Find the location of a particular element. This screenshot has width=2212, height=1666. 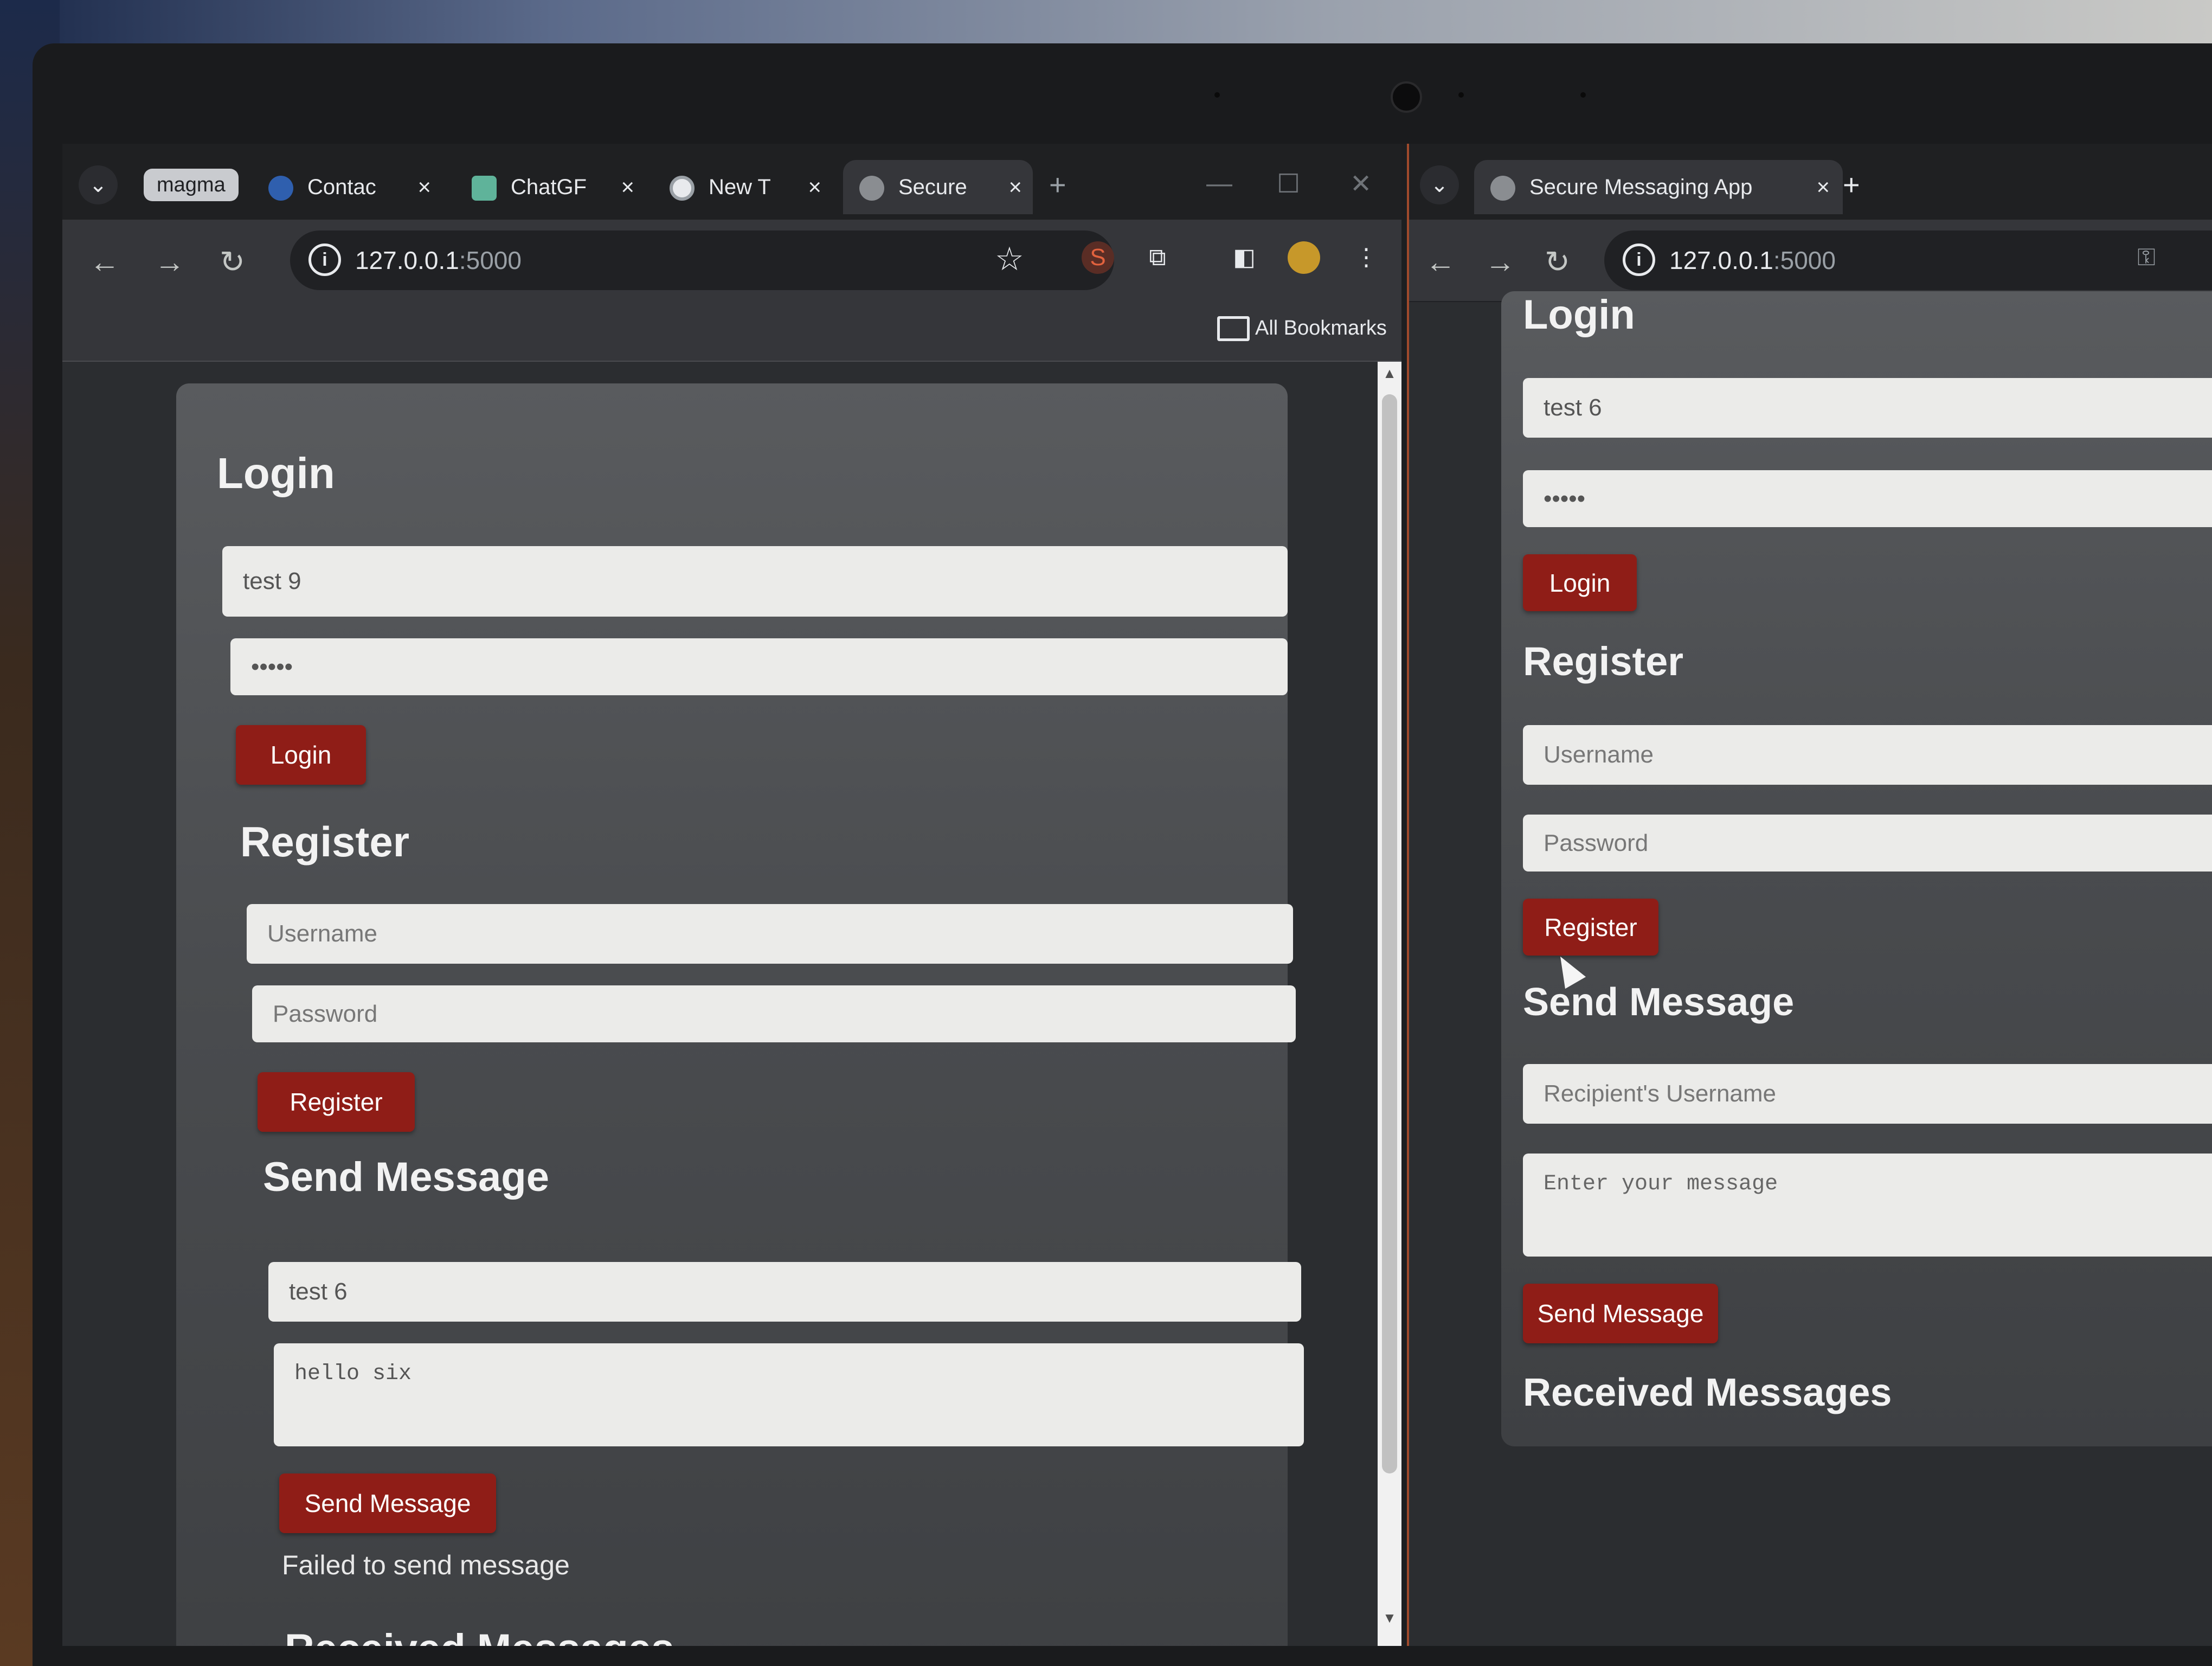

extension-s-icon: S is located at coordinates (1098, 257).